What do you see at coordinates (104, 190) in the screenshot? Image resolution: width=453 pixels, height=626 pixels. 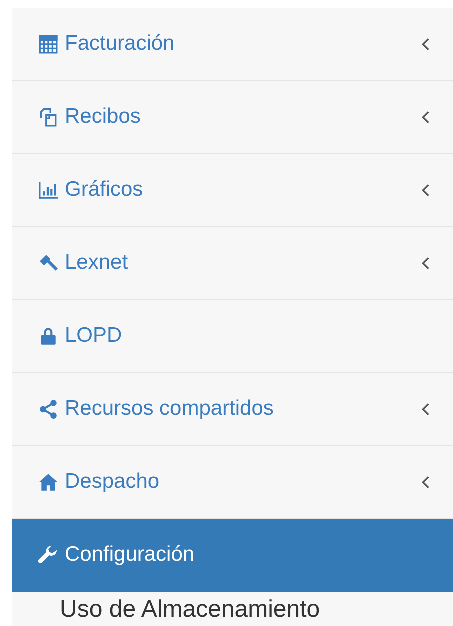 I see `menu-label: Gráficos` at bounding box center [104, 190].